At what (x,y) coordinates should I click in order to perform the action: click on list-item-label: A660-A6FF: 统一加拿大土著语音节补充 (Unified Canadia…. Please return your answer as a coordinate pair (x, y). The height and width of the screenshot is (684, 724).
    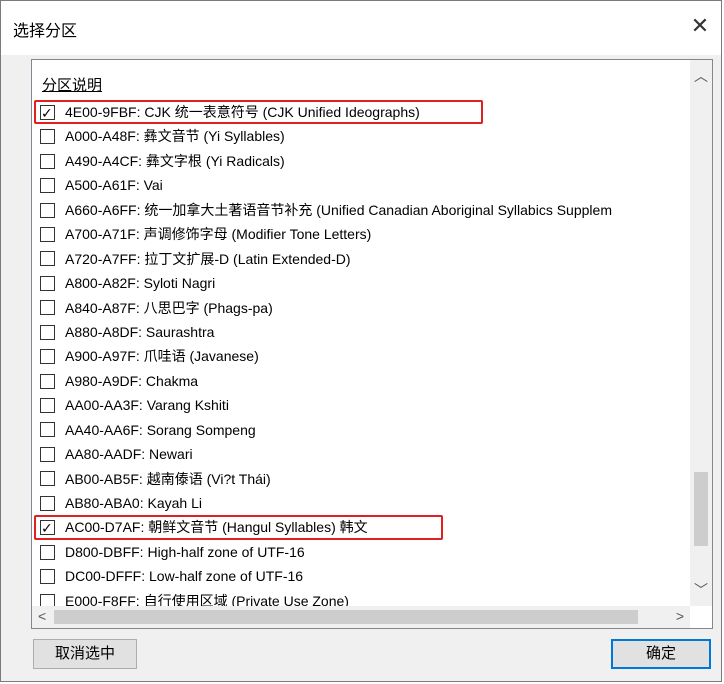
    Looking at the image, I should click on (338, 209).